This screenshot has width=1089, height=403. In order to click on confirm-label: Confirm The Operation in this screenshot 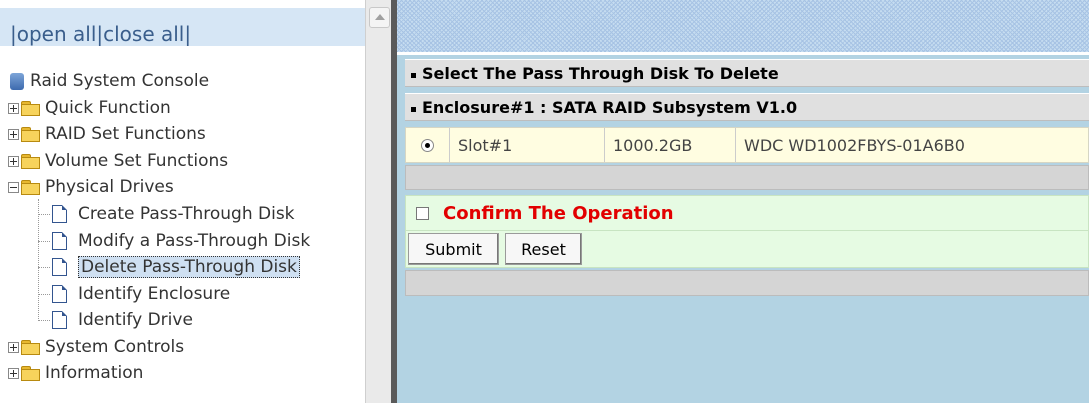, I will do `click(558, 213)`.